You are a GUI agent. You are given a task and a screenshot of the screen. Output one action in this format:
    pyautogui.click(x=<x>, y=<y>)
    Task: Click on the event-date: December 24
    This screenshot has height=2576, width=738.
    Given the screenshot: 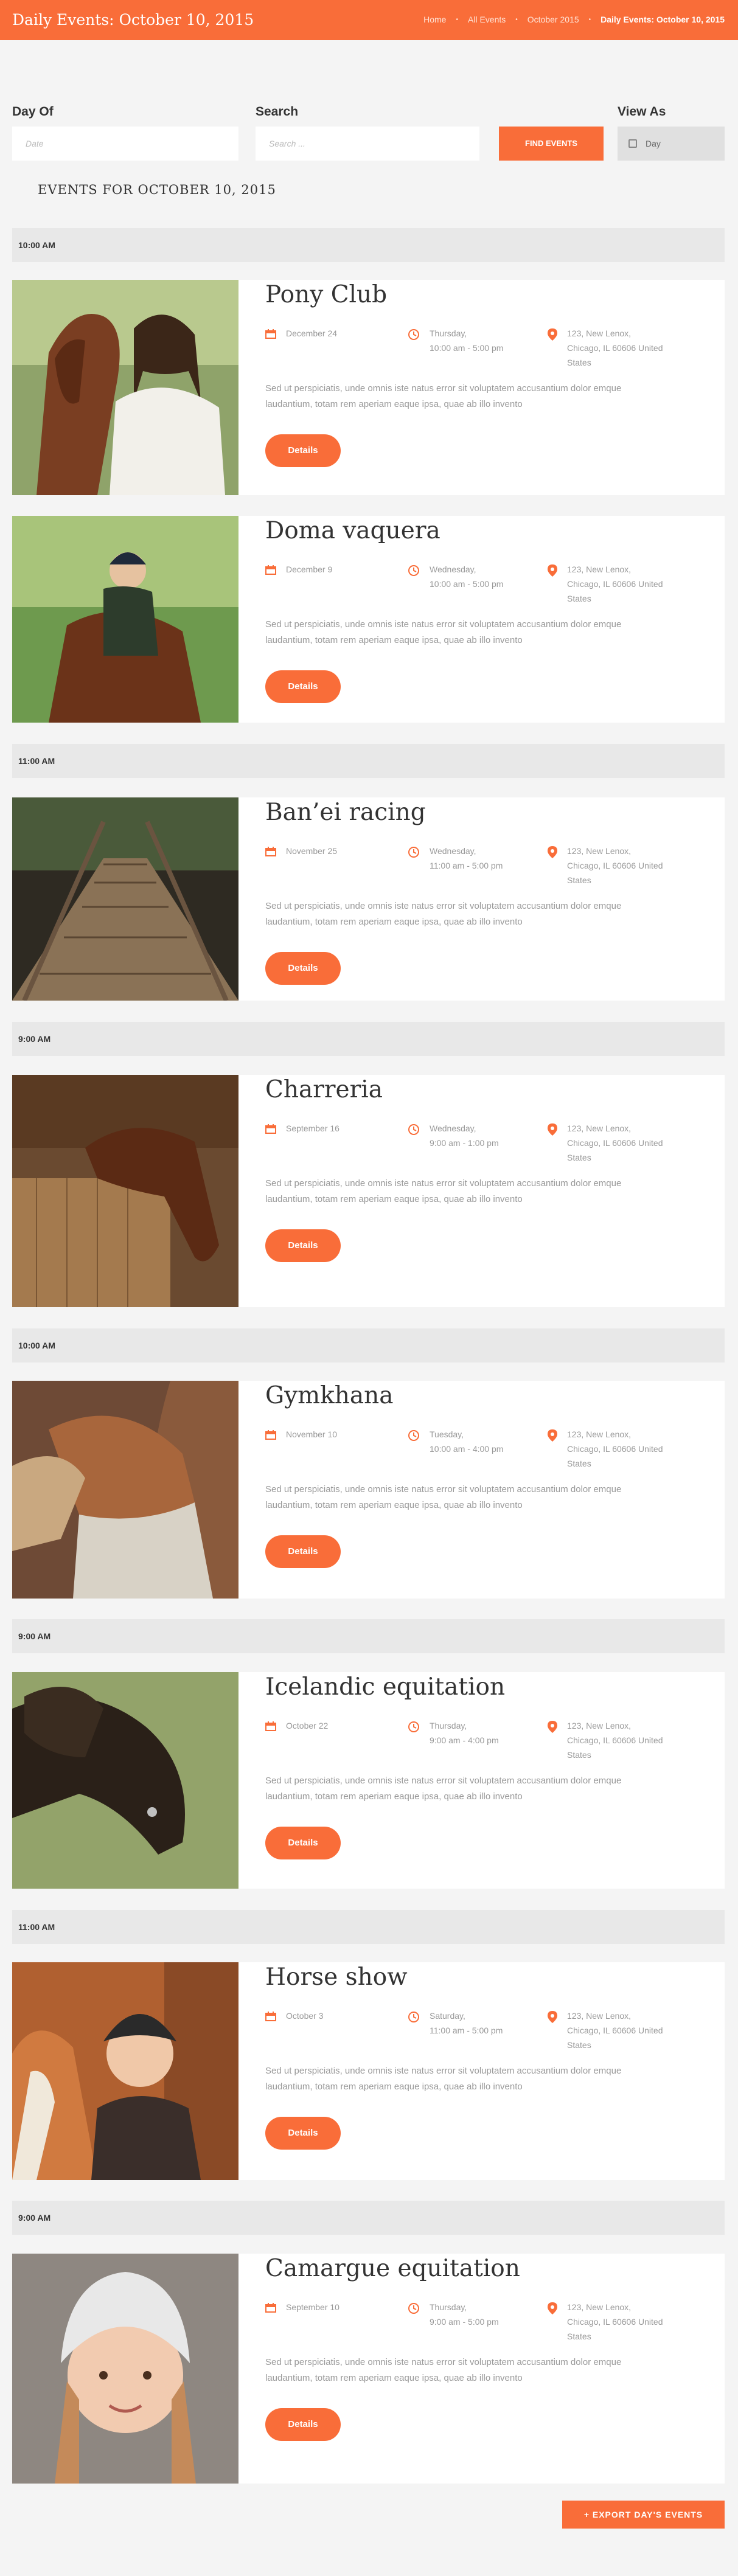 What is the action you would take?
    pyautogui.click(x=301, y=334)
    